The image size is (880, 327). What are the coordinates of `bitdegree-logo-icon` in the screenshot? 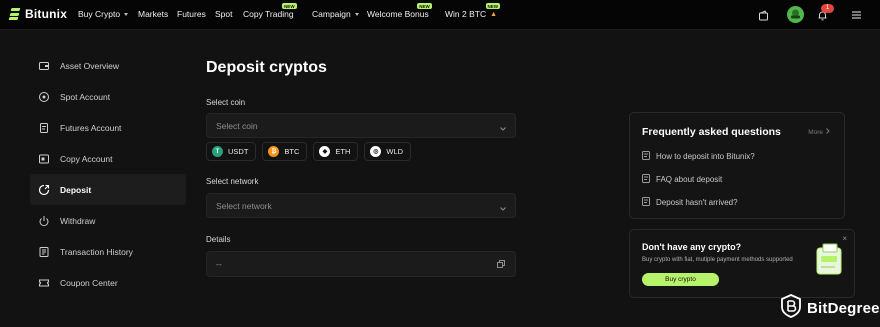 It's located at (791, 308).